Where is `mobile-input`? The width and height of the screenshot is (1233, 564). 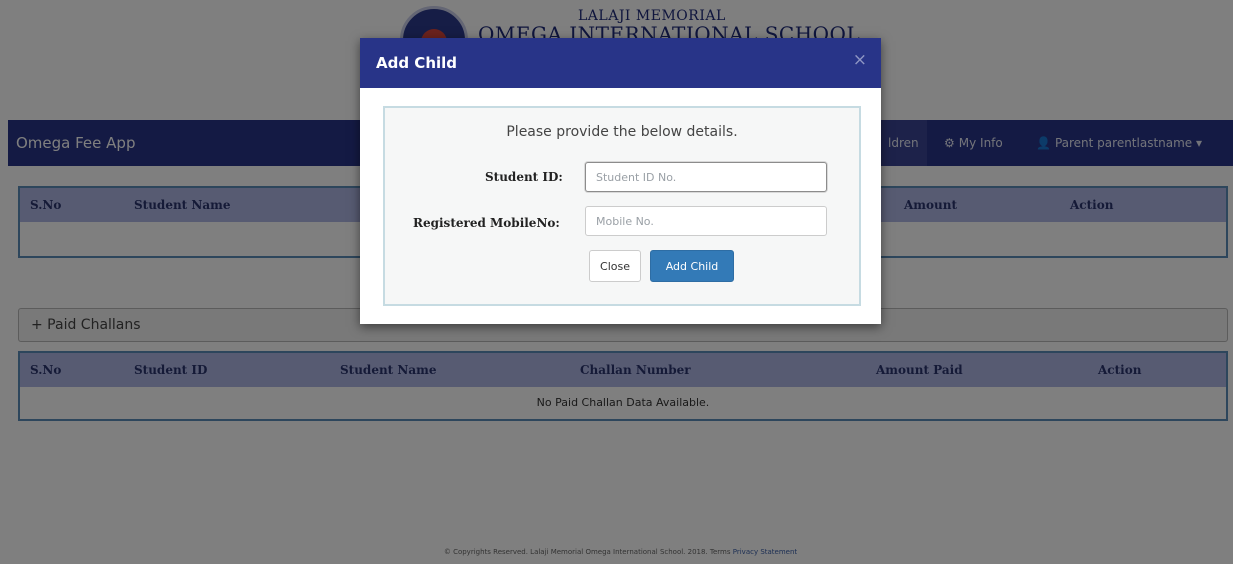 mobile-input is located at coordinates (706, 221).